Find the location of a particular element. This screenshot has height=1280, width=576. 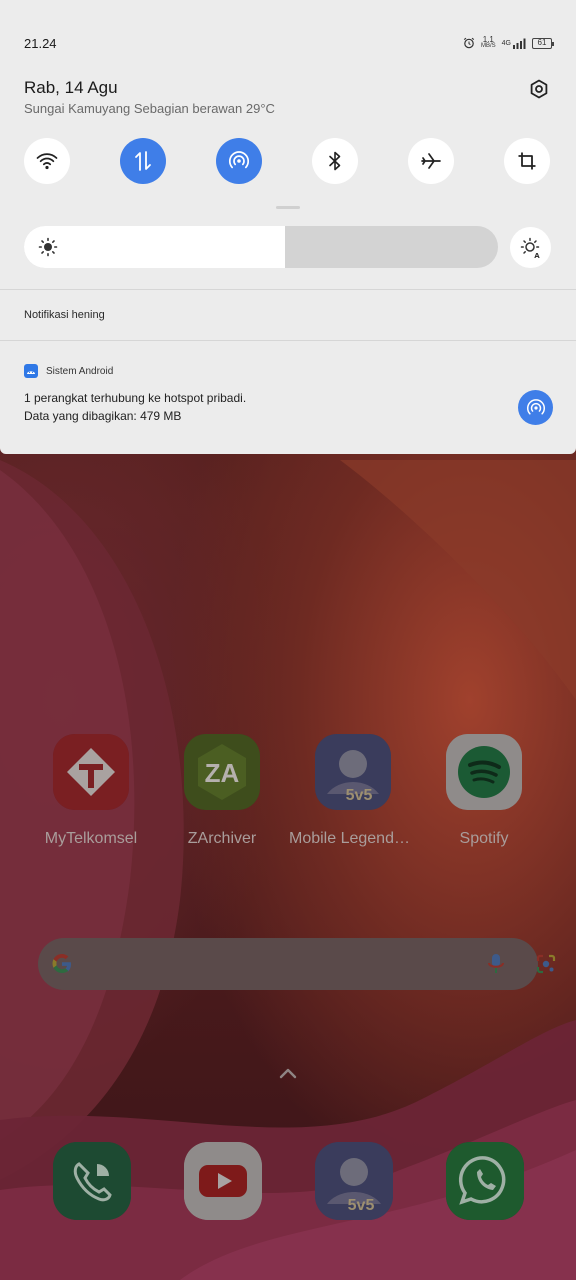

qs-wifi-toggle is located at coordinates (47, 161).